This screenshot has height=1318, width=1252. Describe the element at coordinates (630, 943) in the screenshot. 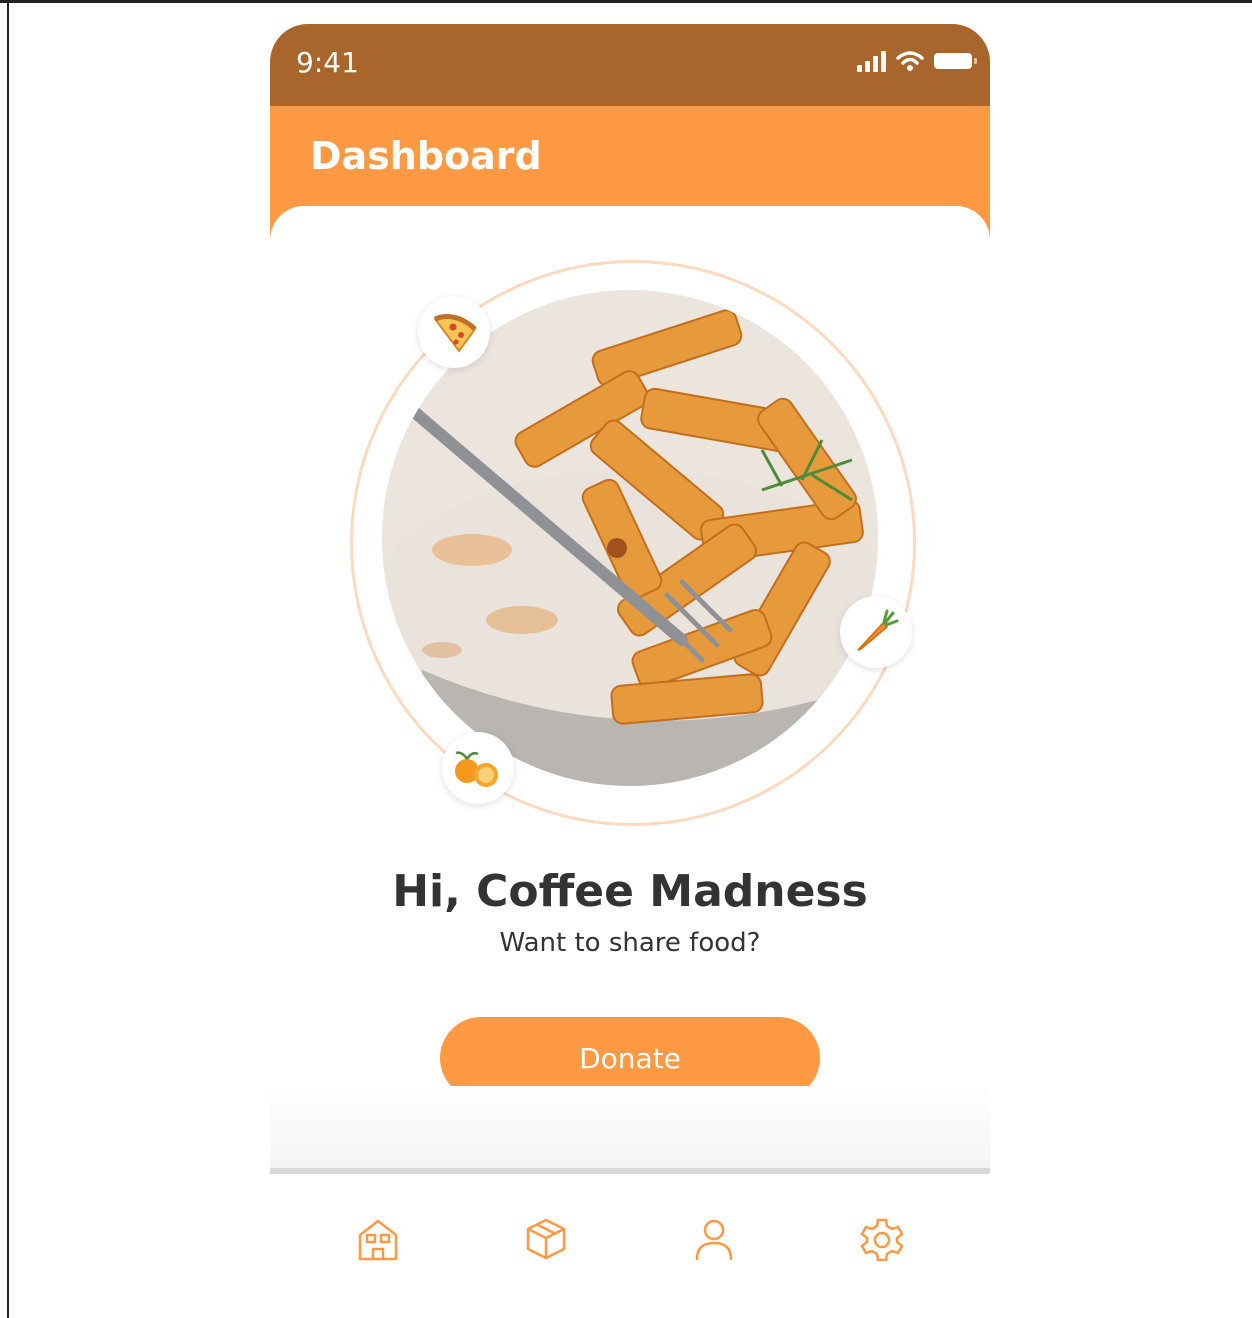

I see `greeting-subtitle: Want to share food?` at that location.